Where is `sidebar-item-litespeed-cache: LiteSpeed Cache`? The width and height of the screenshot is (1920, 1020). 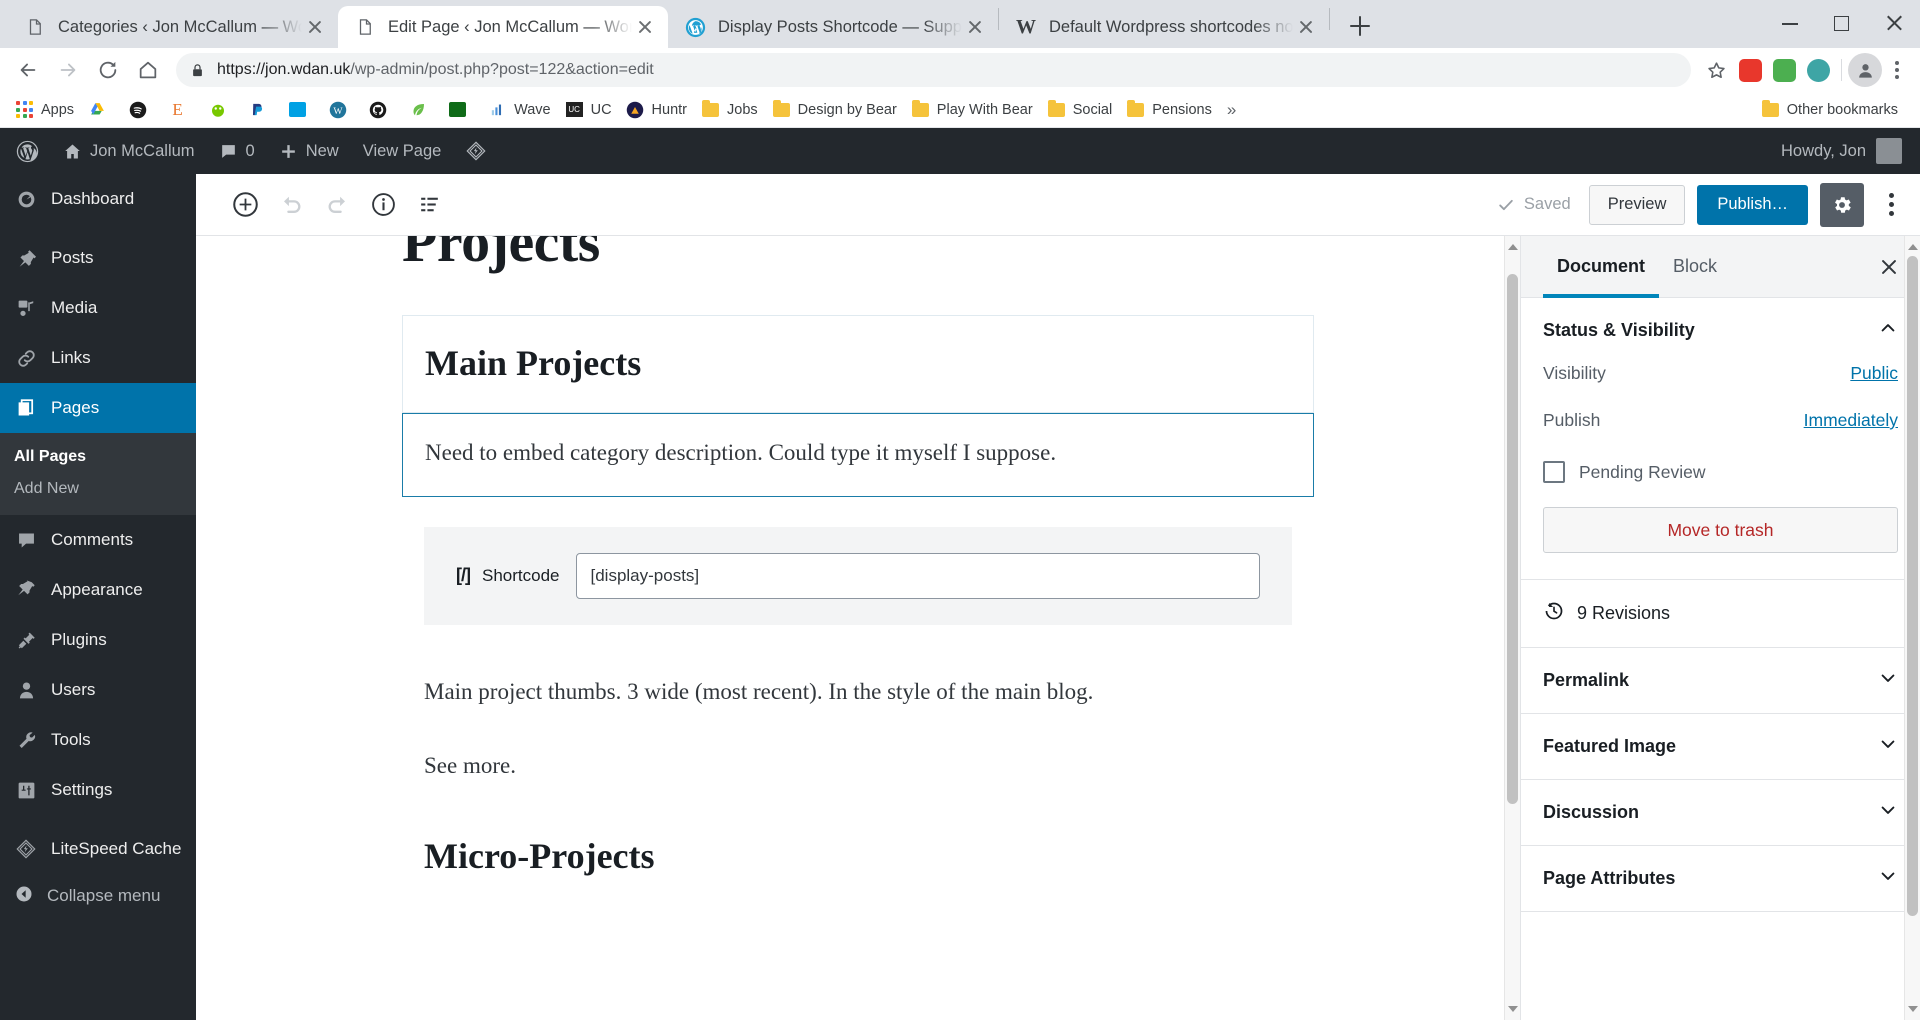
sidebar-item-litespeed-cache: LiteSpeed Cache is located at coordinates (98, 849).